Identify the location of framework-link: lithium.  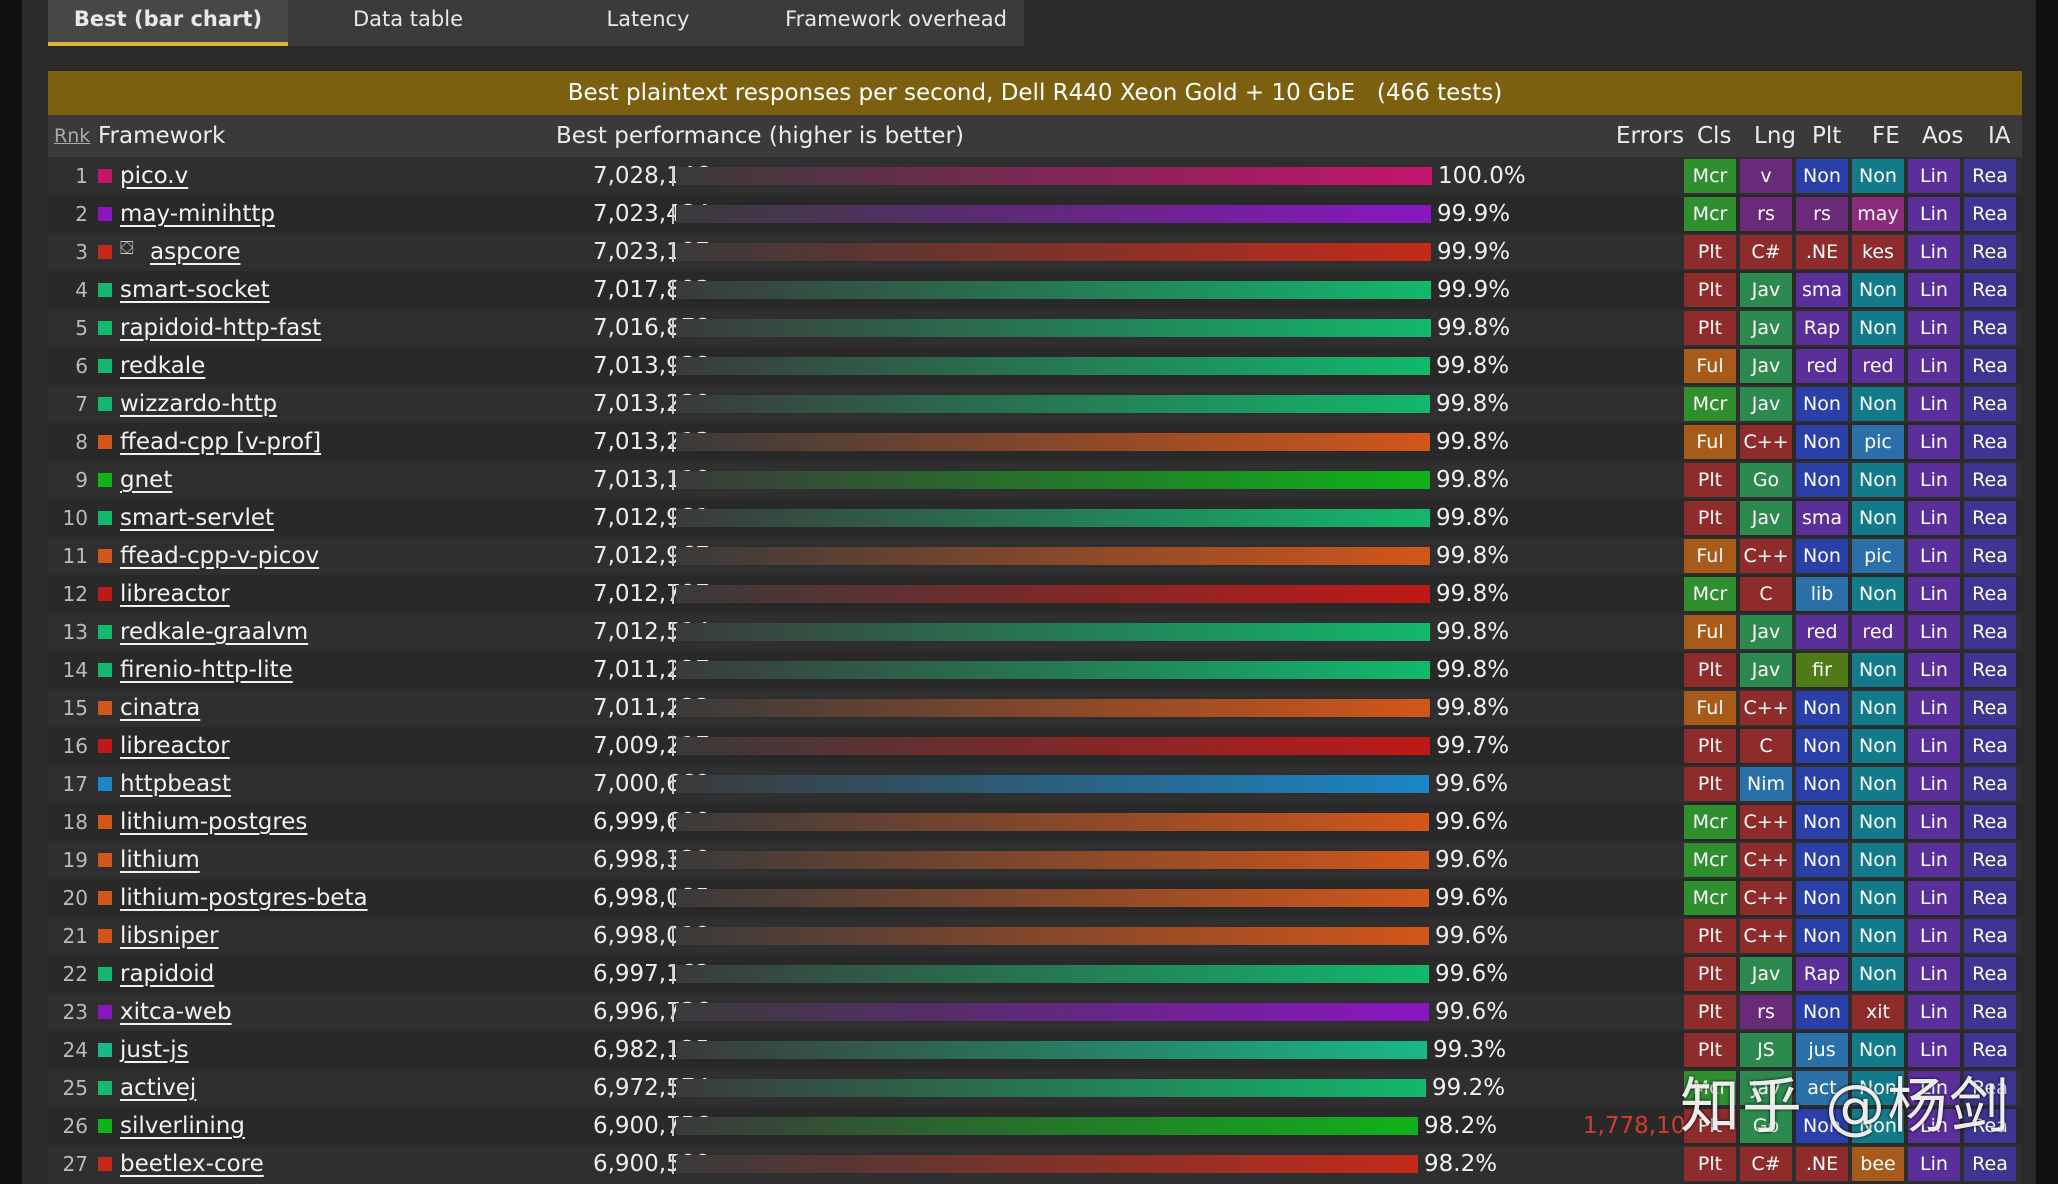
(160, 860).